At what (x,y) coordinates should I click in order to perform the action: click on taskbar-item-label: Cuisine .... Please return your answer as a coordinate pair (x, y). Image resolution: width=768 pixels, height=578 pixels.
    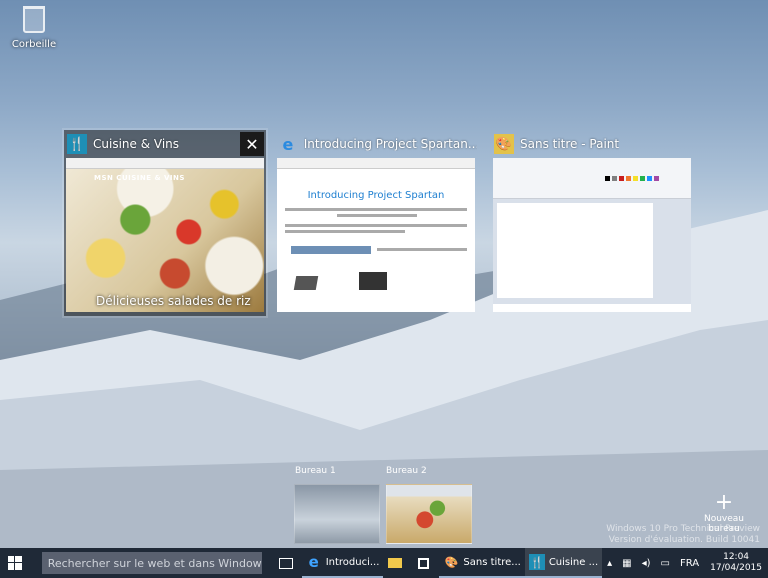
    Looking at the image, I should click on (573, 562).